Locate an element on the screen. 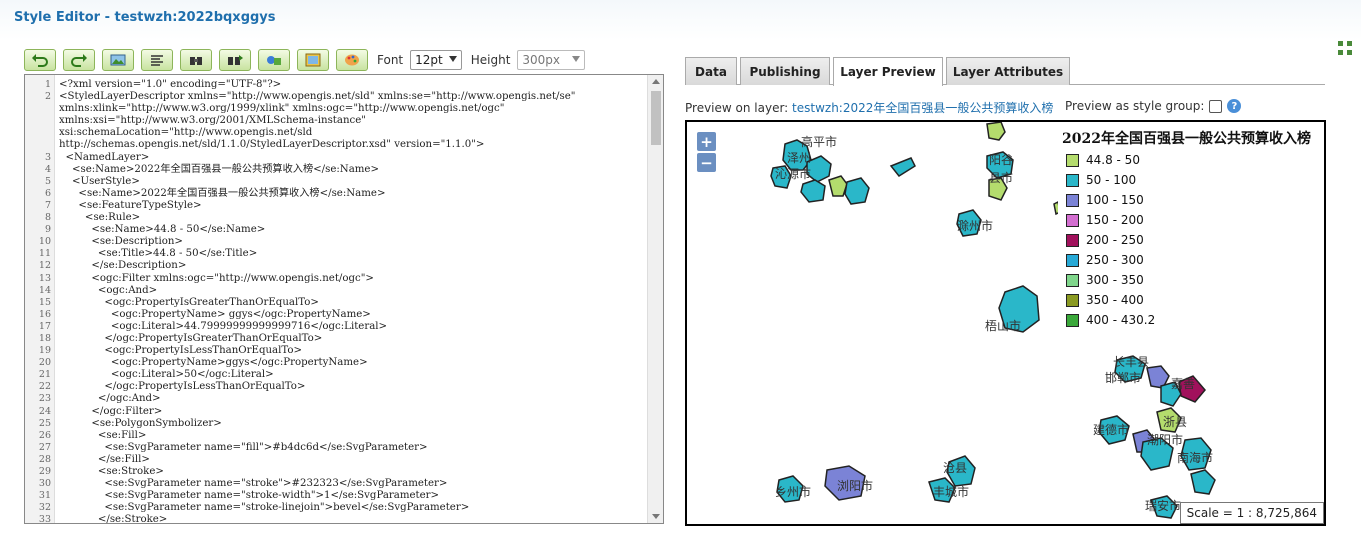  palette-button is located at coordinates (352, 60).